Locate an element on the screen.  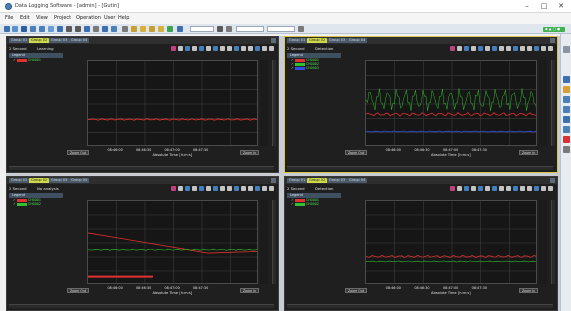
new-icon is located at coordinates (7, 29).